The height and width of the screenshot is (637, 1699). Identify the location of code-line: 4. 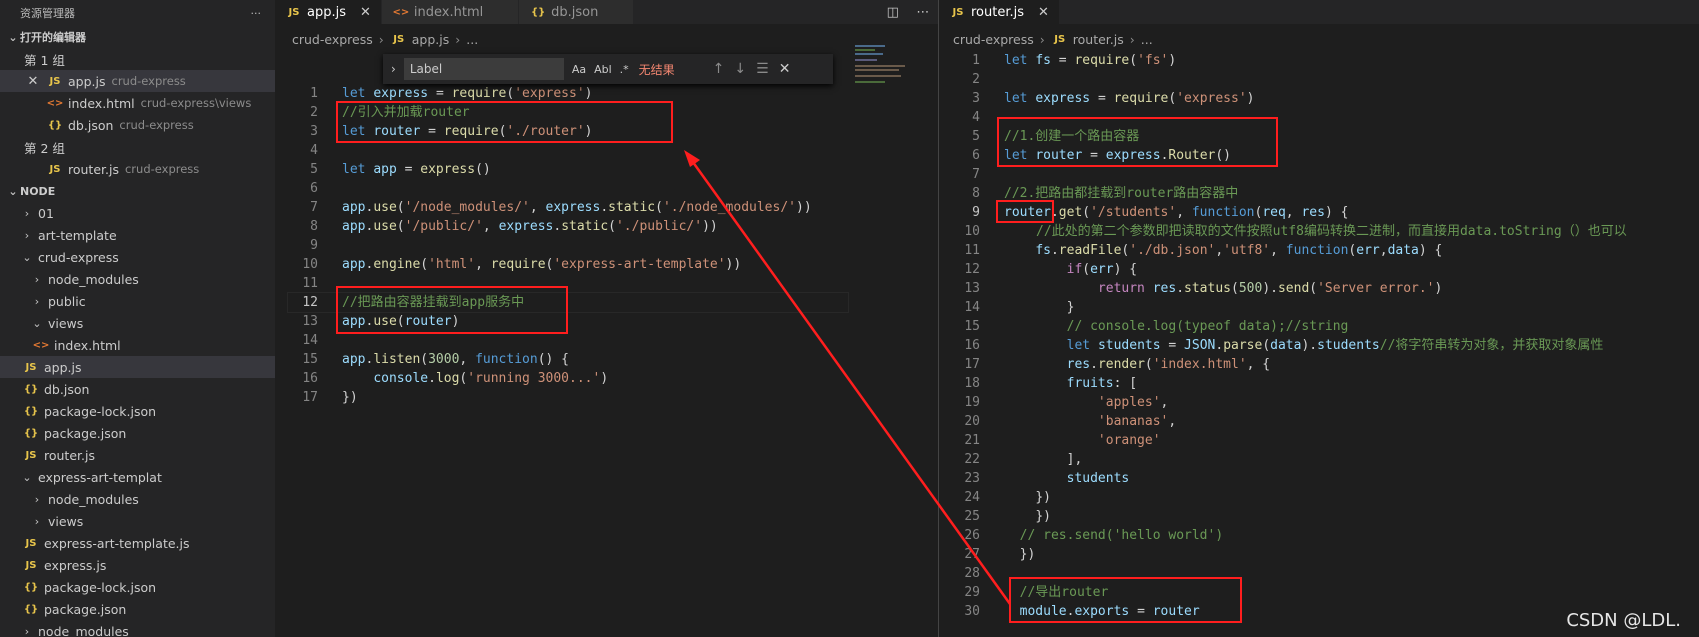
(314, 150).